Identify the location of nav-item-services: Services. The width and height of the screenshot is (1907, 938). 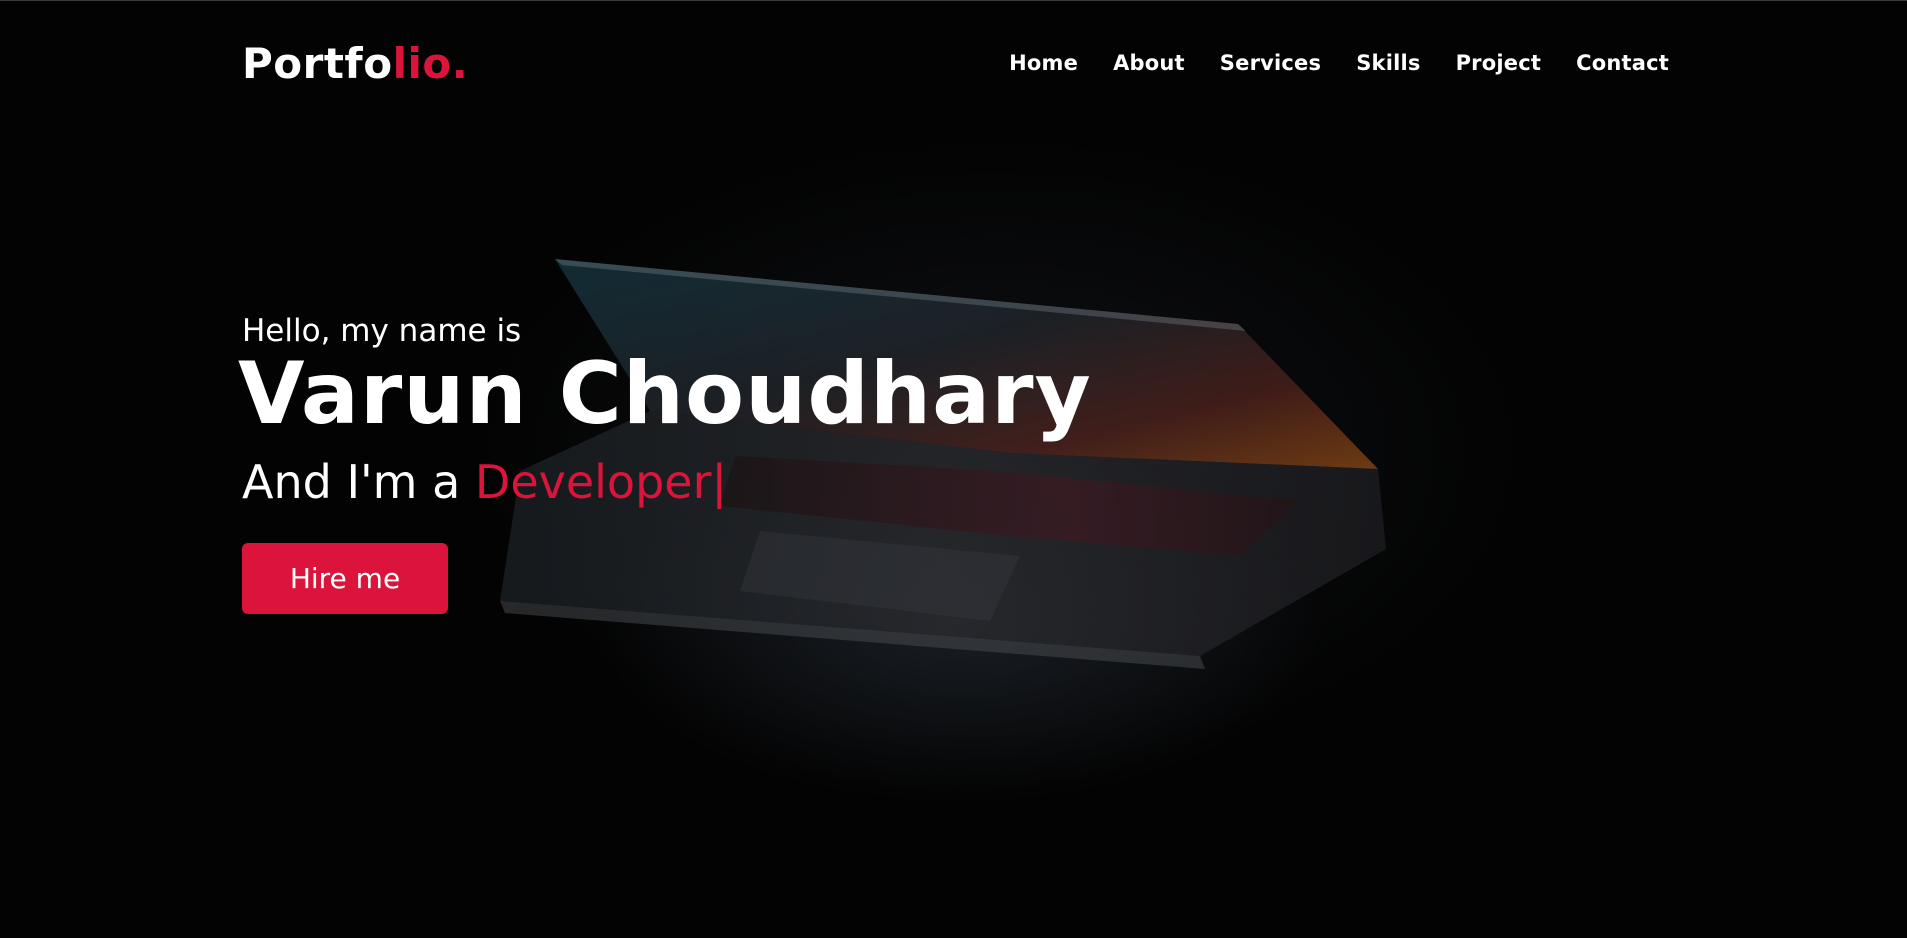
(1270, 63).